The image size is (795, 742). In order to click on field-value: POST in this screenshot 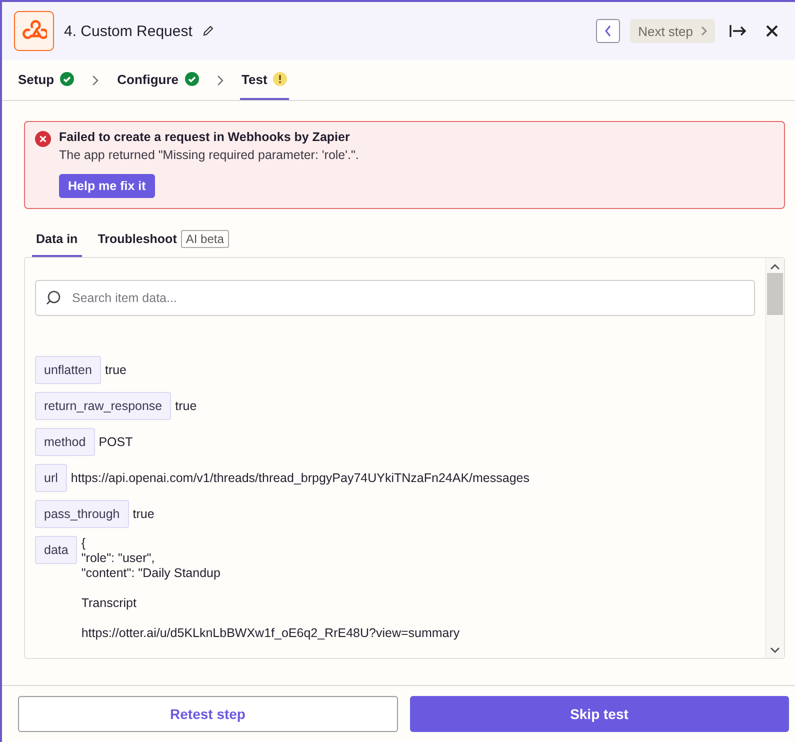, I will do `click(115, 442)`.